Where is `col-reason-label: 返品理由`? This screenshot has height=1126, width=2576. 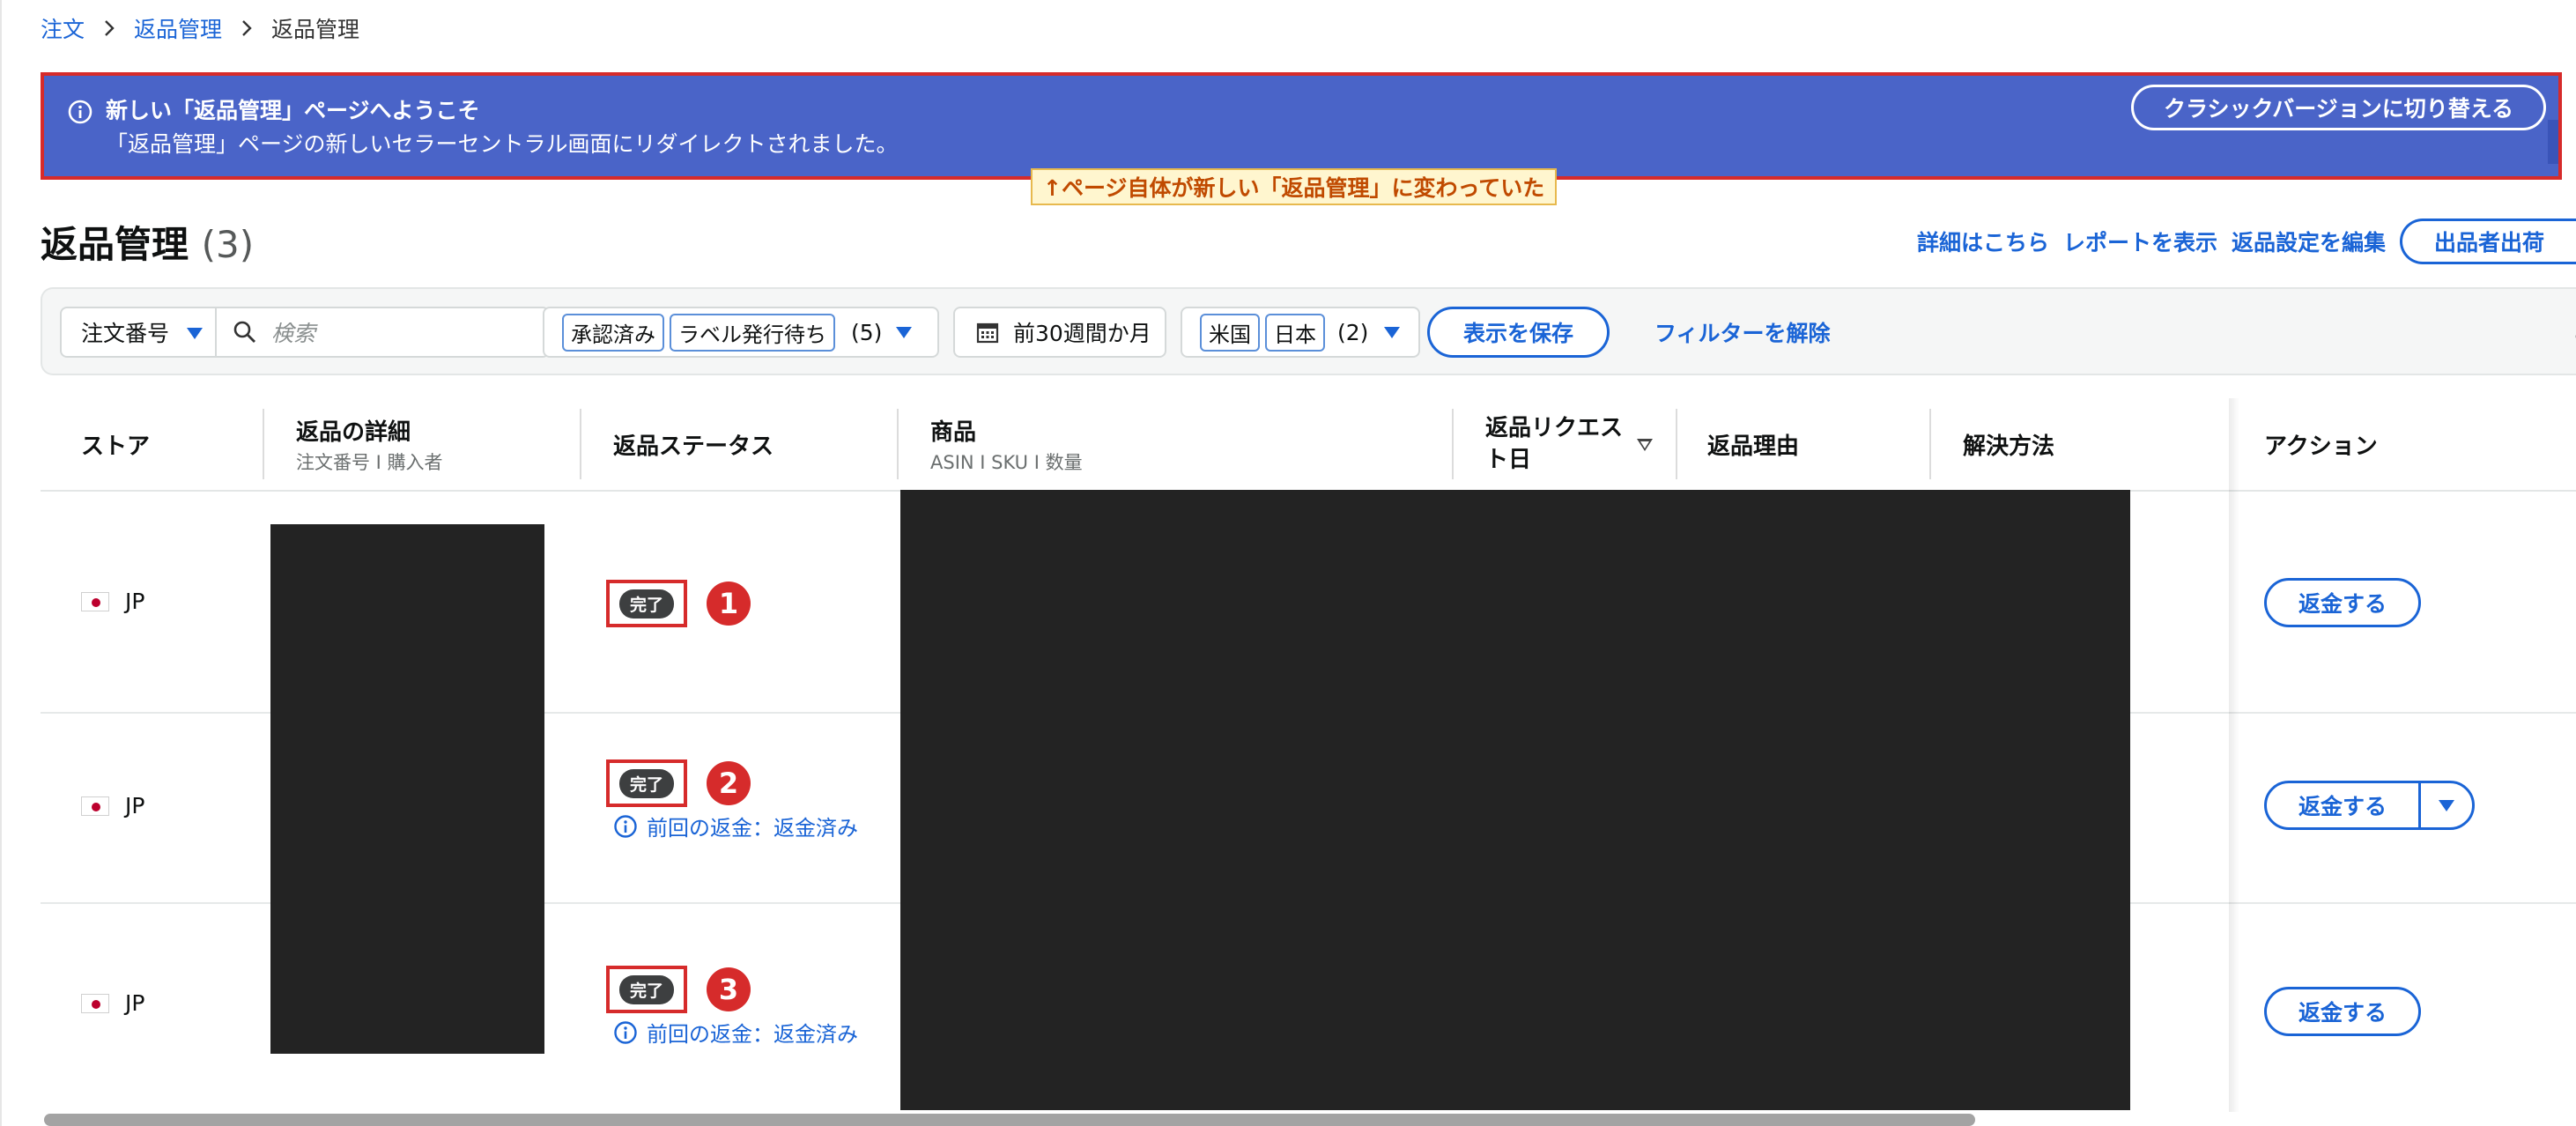
col-reason-label: 返品理由 is located at coordinates (1754, 446).